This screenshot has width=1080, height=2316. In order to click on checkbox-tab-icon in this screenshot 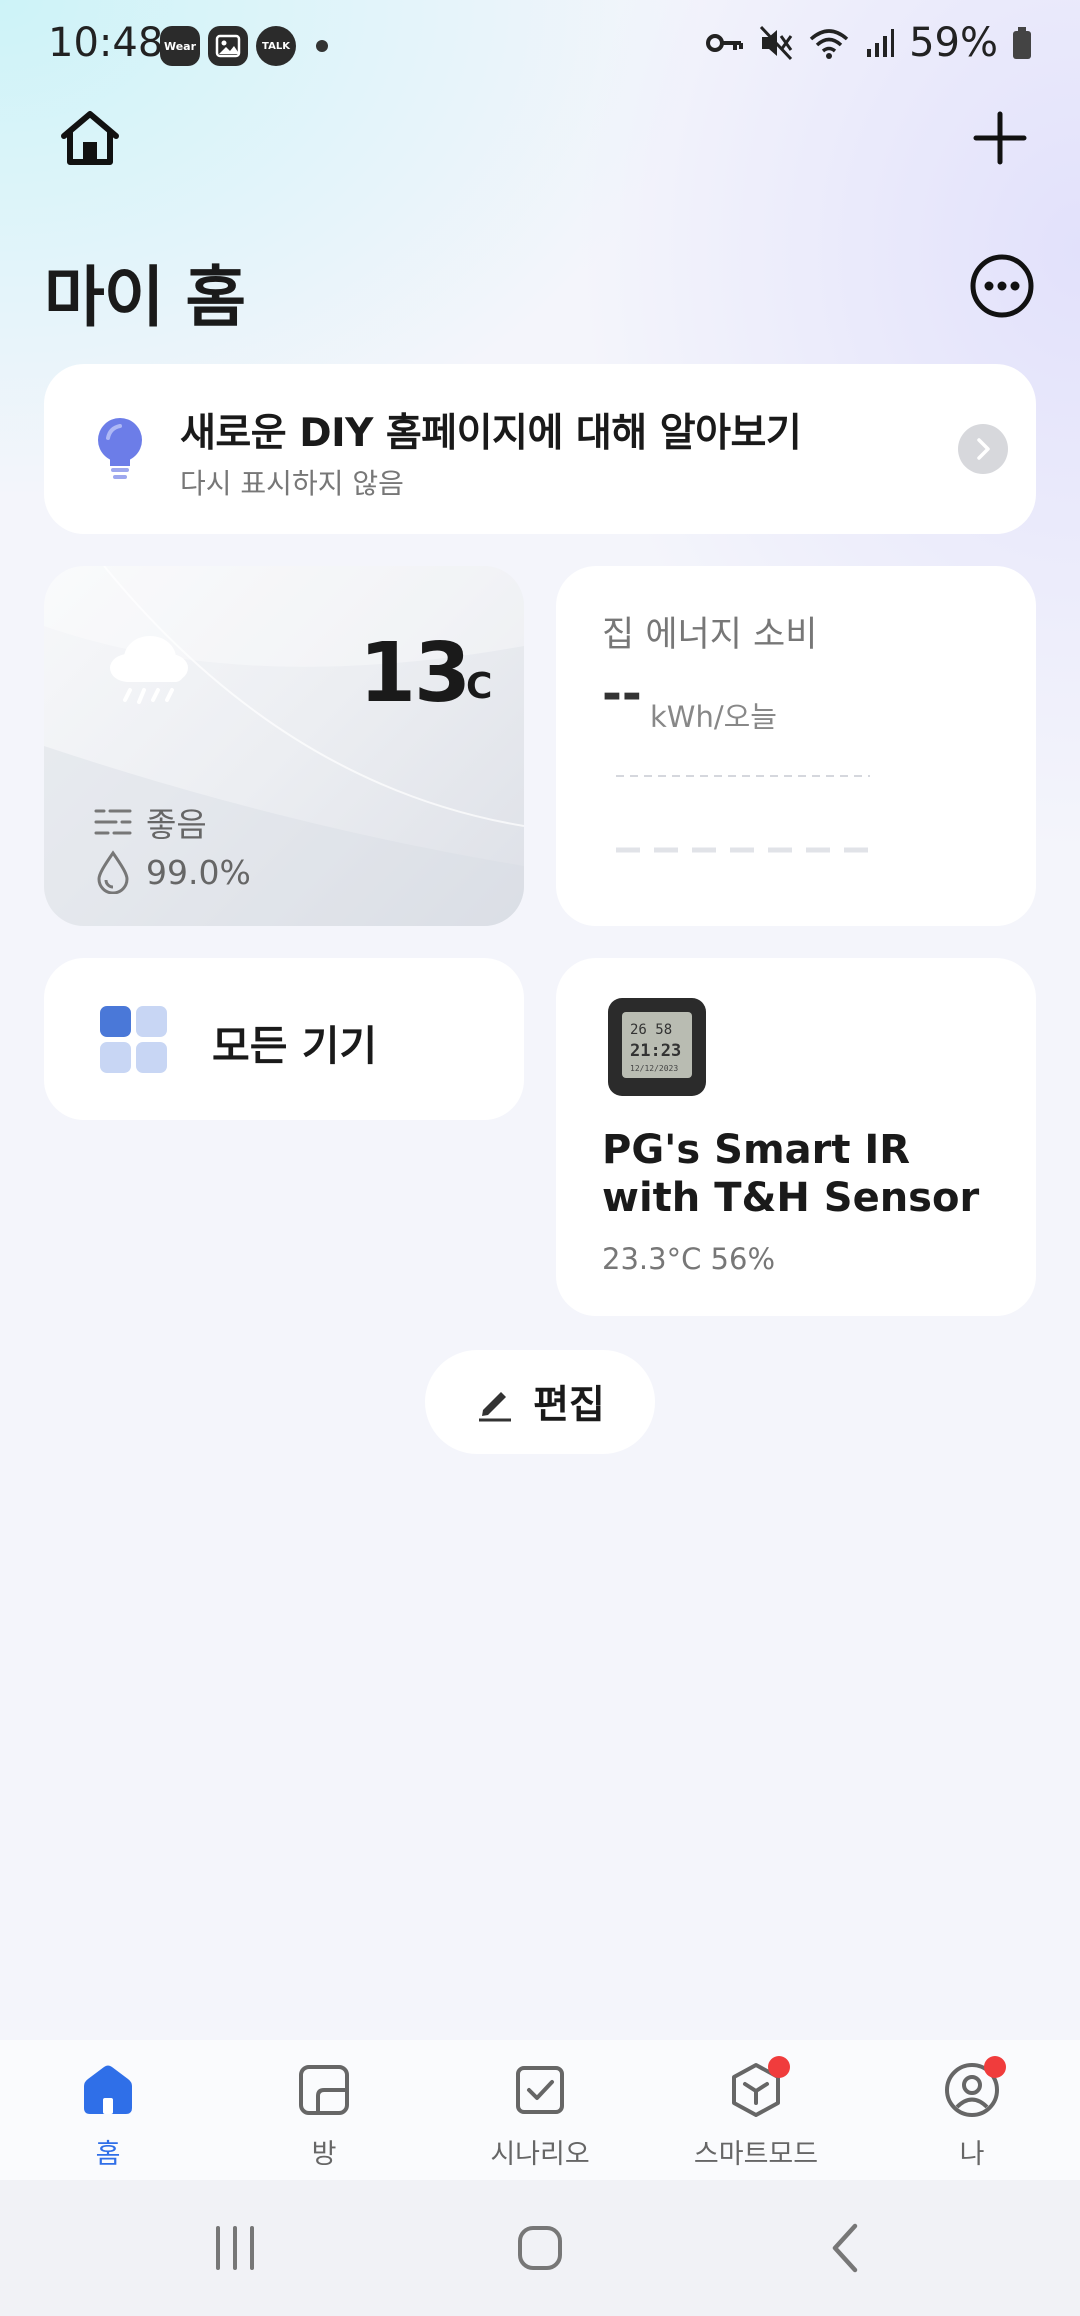, I will do `click(540, 2090)`.